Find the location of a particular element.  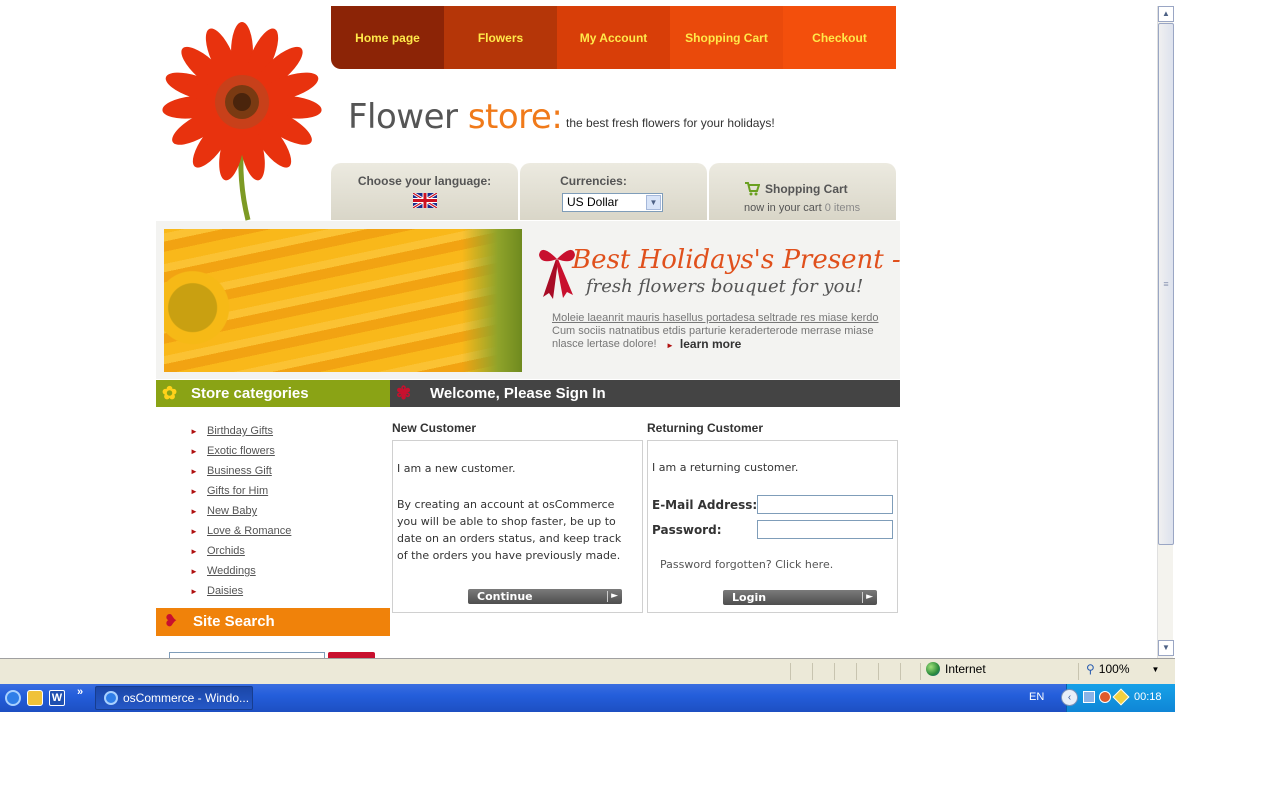

quicklaunch-more-icon: » is located at coordinates (80, 692).